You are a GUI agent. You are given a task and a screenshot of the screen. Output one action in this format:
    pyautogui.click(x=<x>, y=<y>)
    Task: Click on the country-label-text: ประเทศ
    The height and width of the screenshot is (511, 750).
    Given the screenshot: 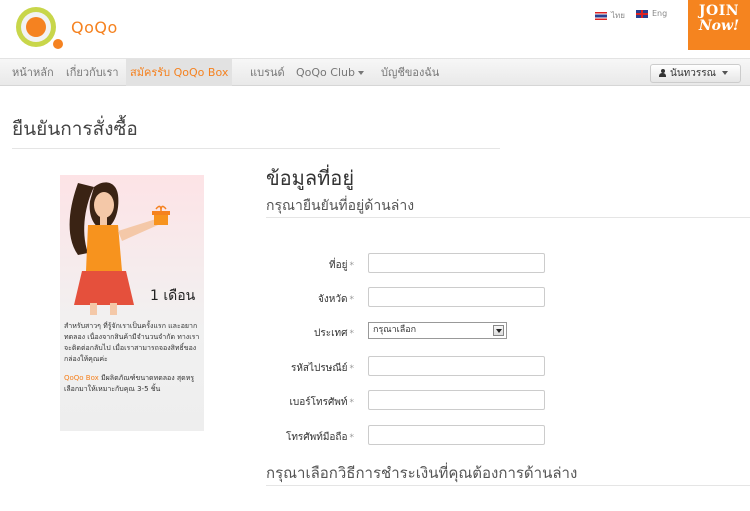 What is the action you would take?
    pyautogui.click(x=331, y=333)
    